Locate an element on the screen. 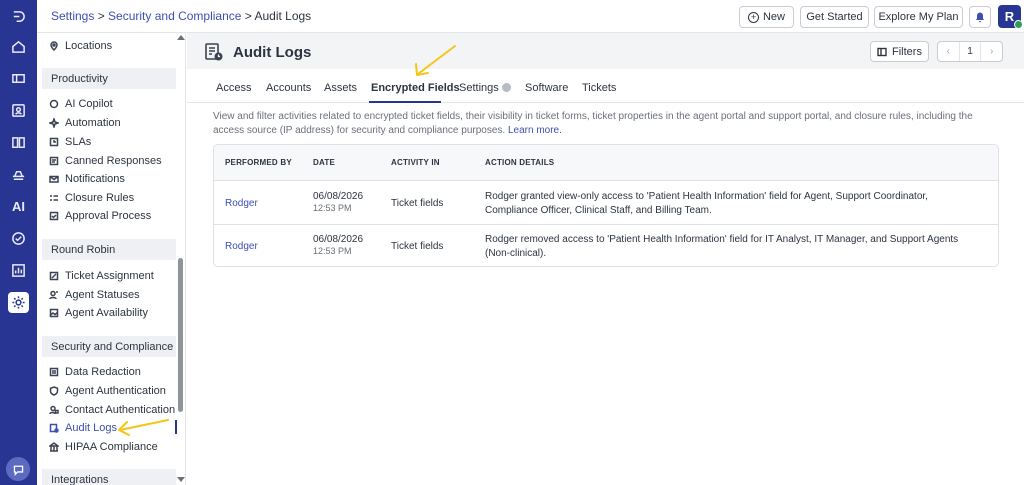 This screenshot has width=1024, height=485. column-header-activity-in: ACTIVITY IN is located at coordinates (415, 162).